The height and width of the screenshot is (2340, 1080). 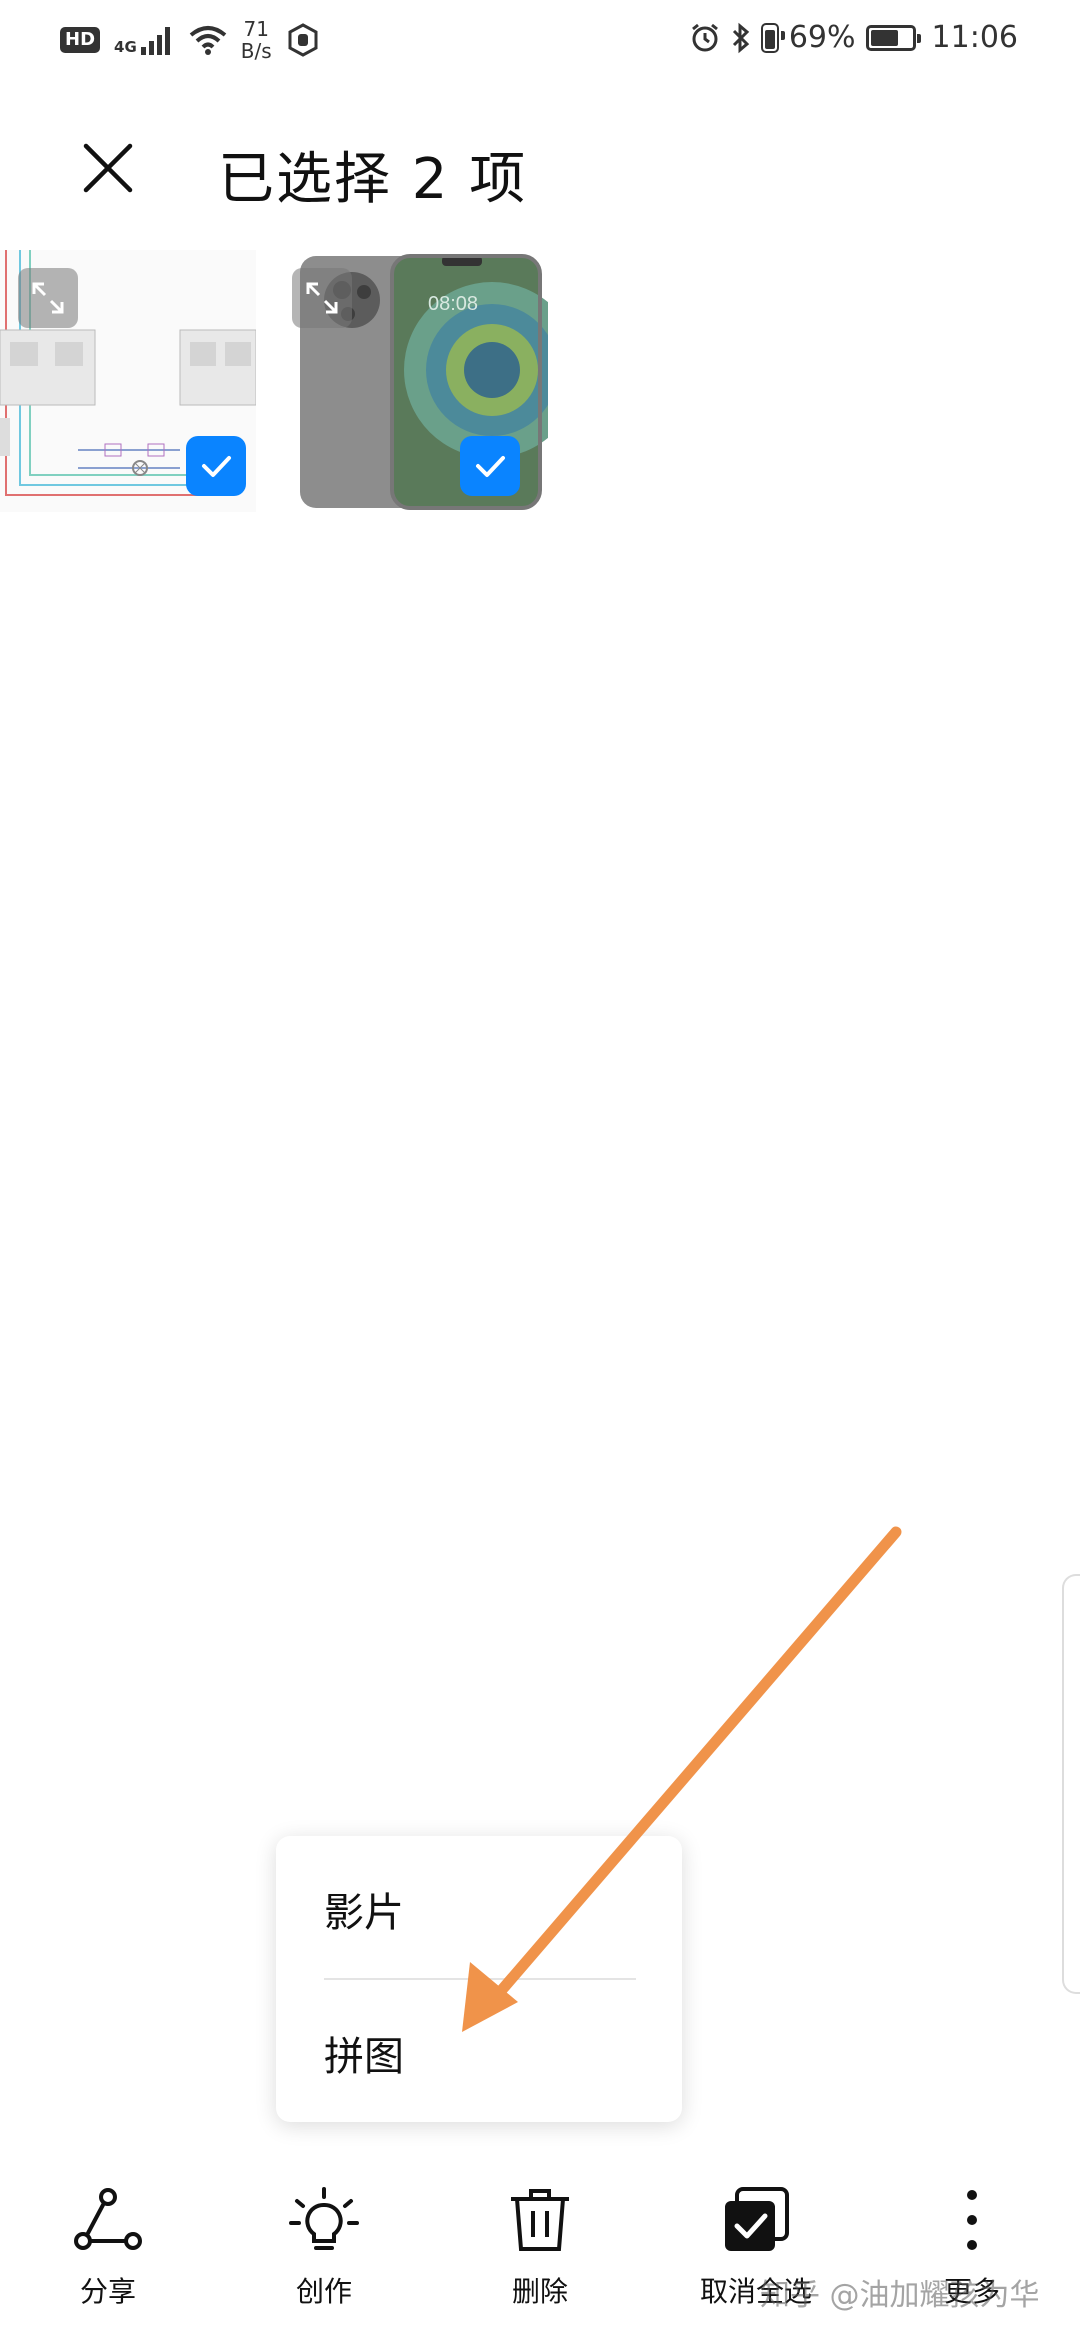 I want to click on trash-icon, so click(x=540, y=2220).